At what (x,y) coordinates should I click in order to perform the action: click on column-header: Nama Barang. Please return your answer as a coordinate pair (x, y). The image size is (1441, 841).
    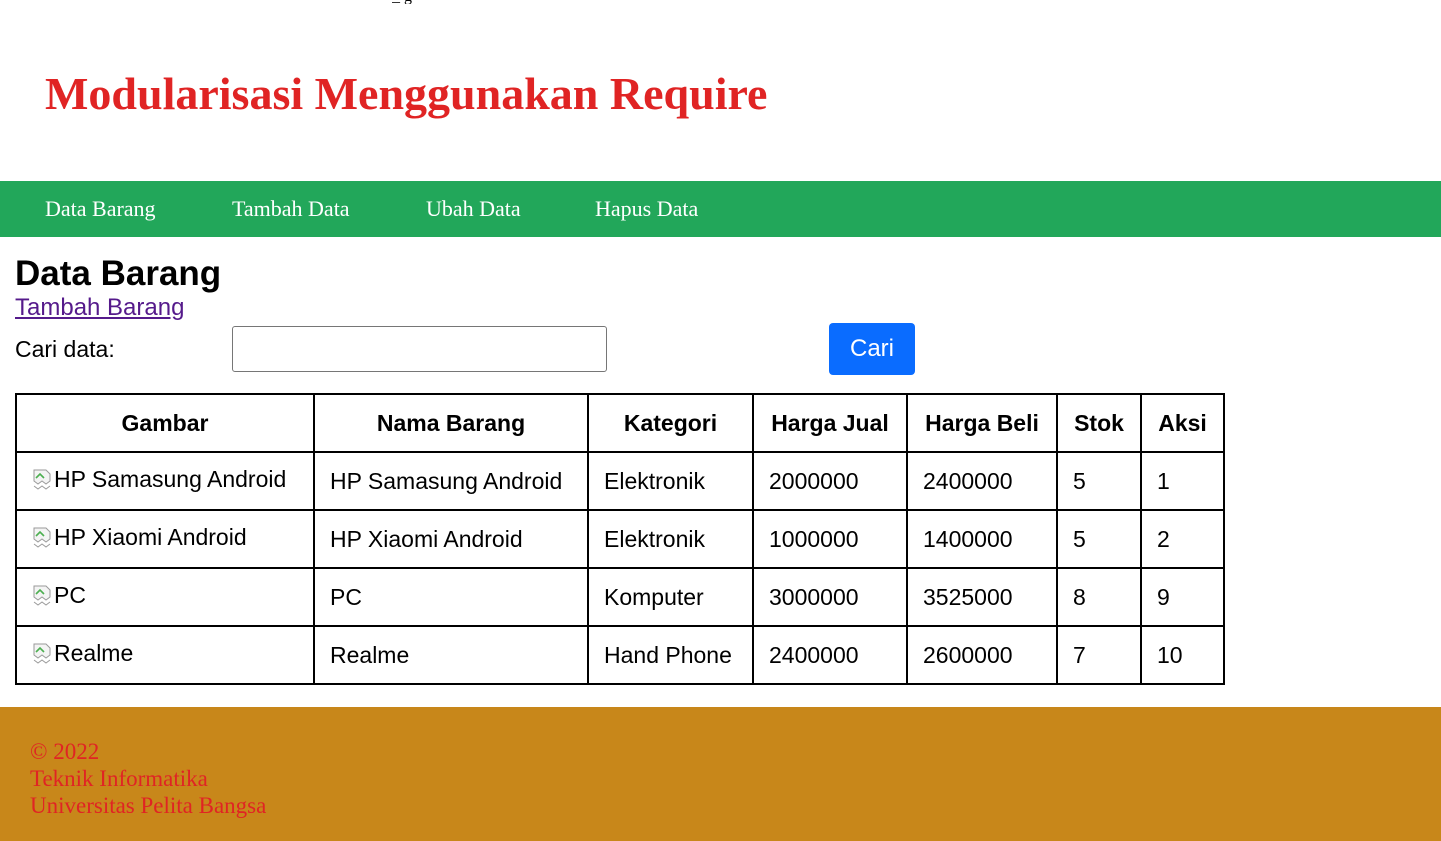
    Looking at the image, I should click on (451, 423).